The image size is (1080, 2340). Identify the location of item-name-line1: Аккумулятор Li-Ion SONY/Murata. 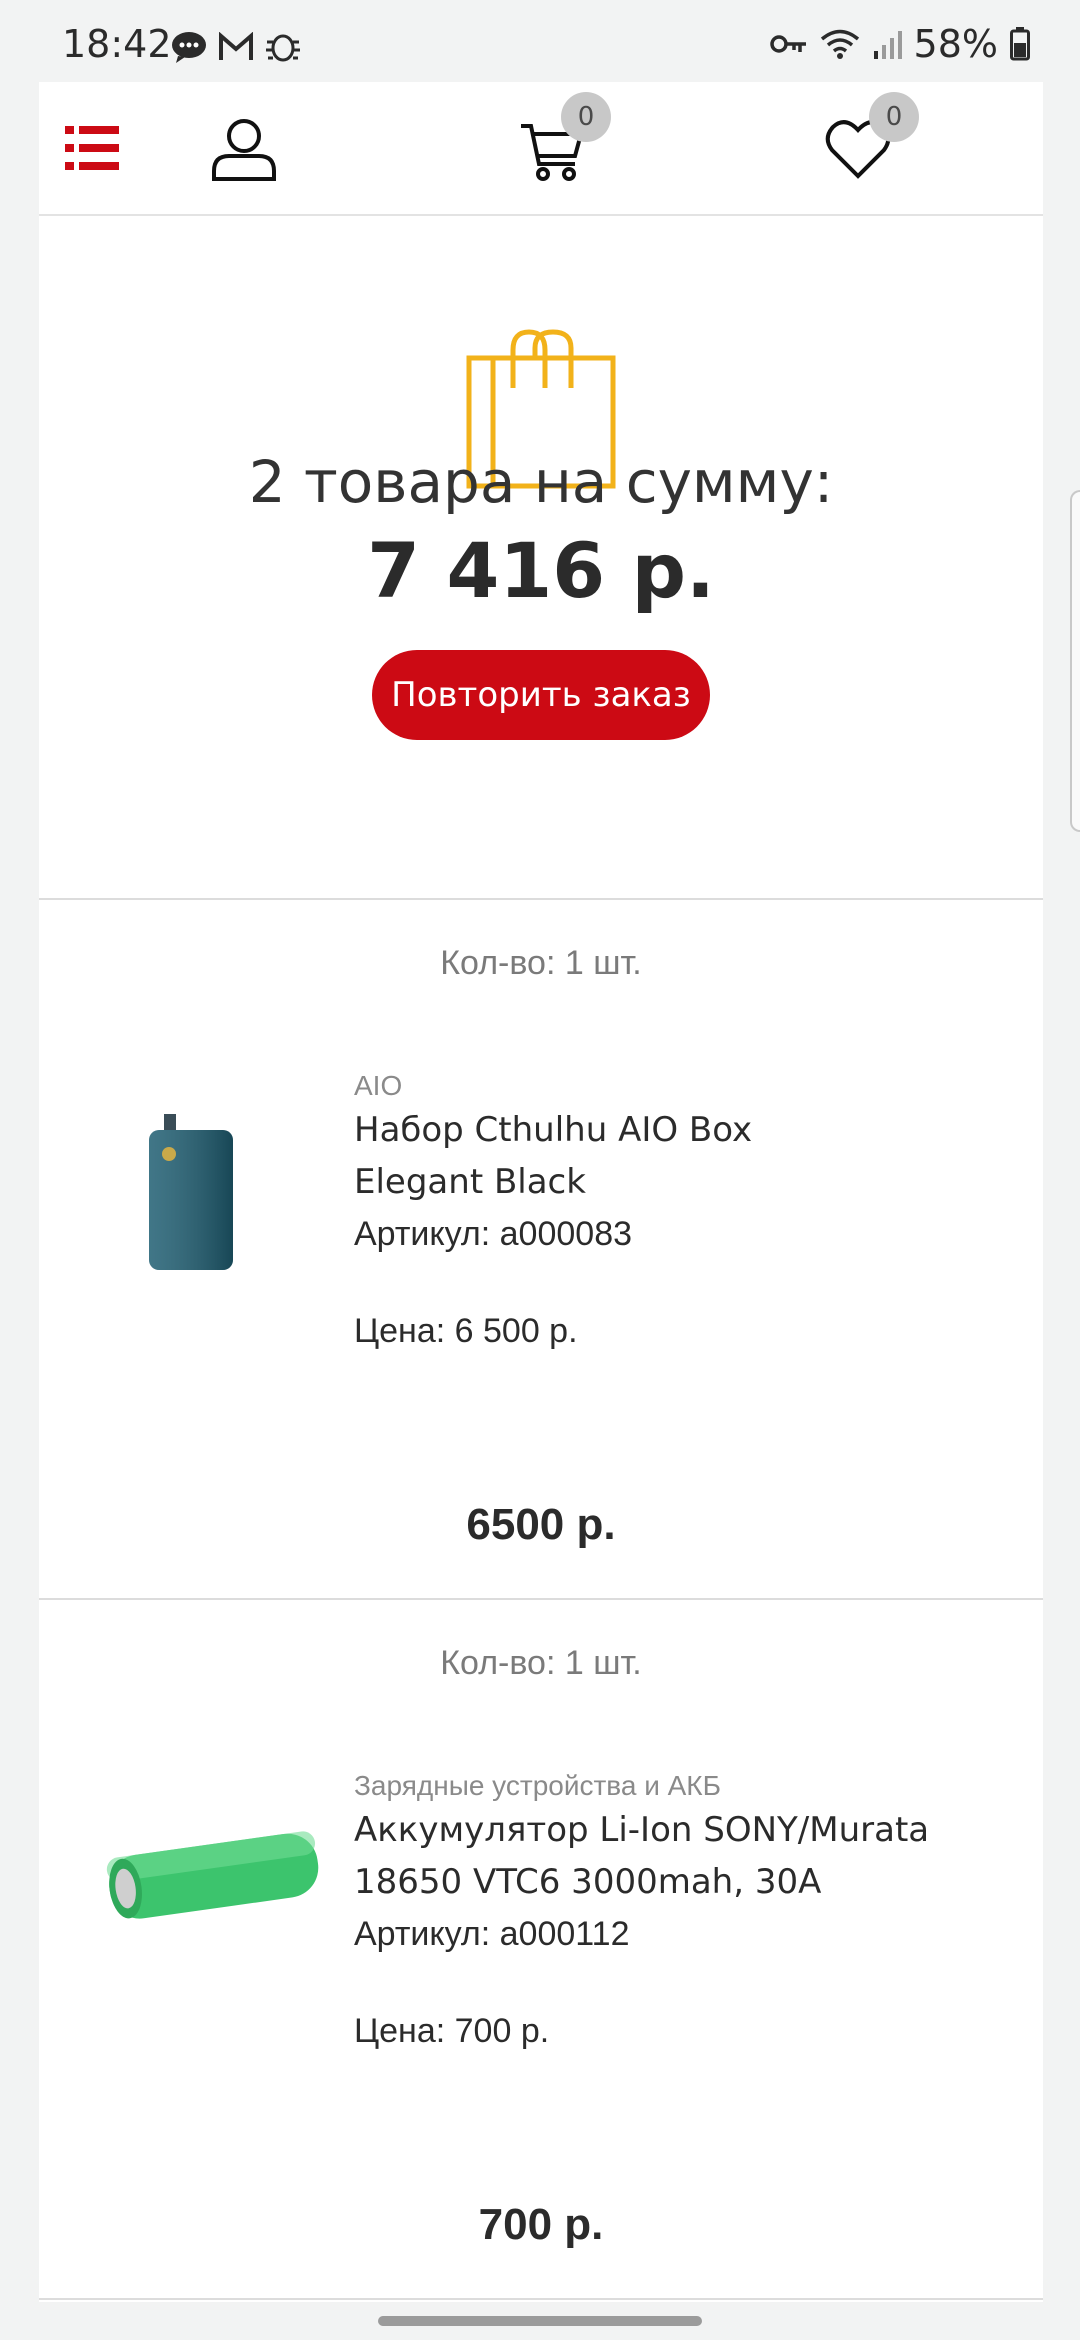
(674, 1830).